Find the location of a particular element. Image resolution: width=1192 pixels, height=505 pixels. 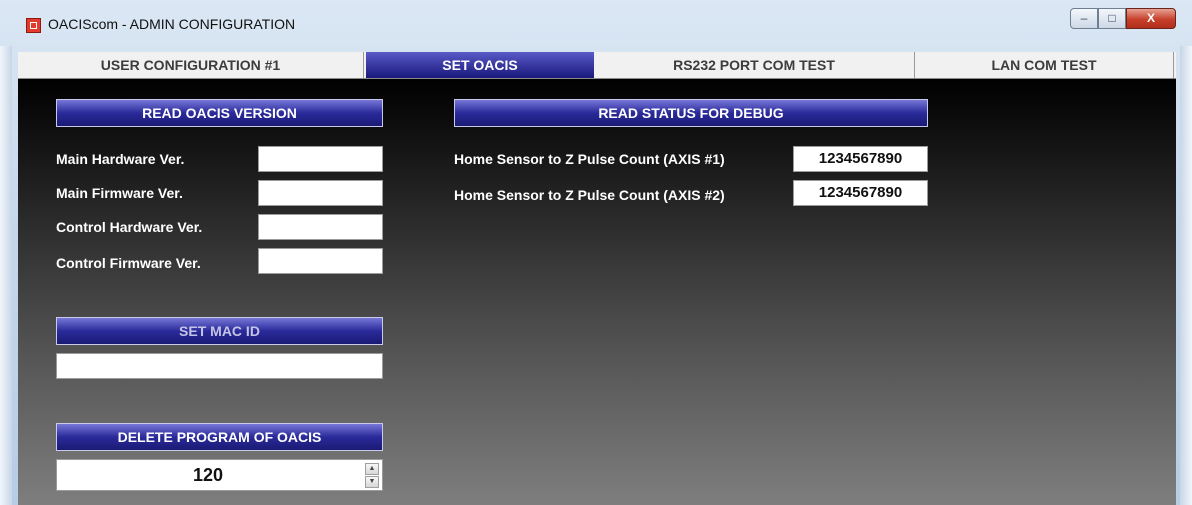

control-firmware-version-label: Control Firmware Ver. is located at coordinates (128, 263).